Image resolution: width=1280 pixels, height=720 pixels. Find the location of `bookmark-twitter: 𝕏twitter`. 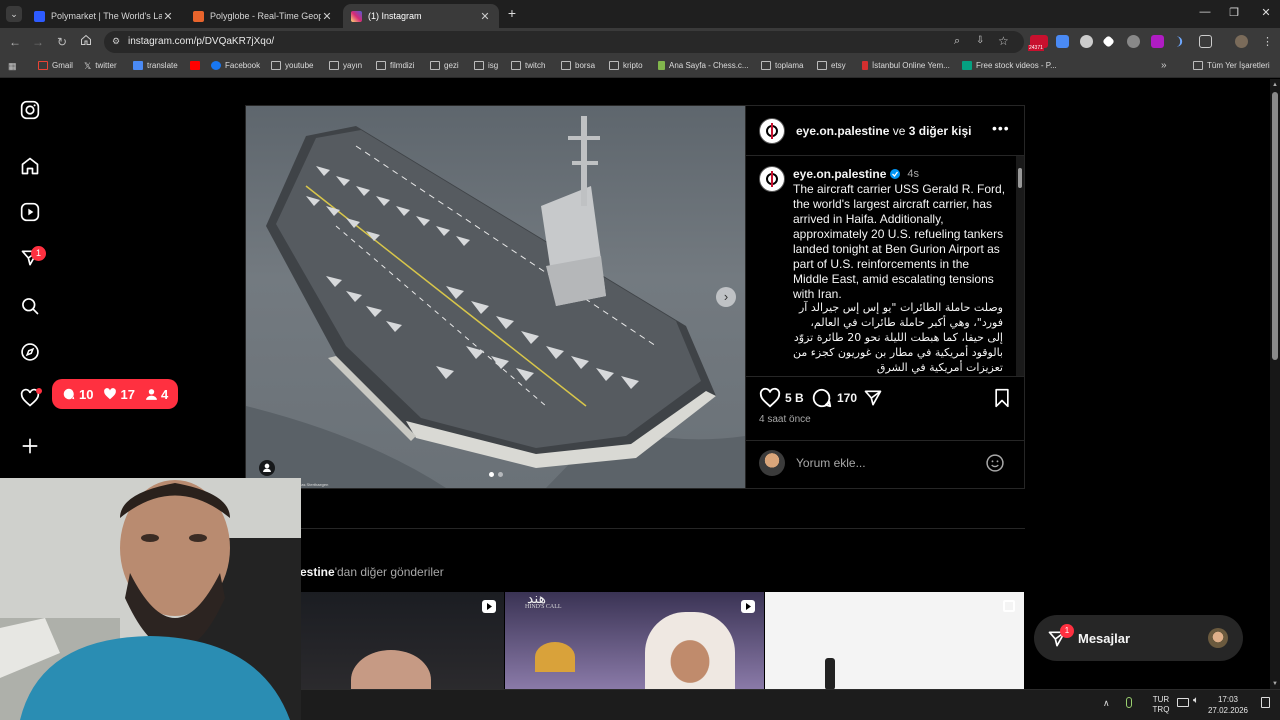

bookmark-twitter: 𝕏twitter is located at coordinates (100, 66).